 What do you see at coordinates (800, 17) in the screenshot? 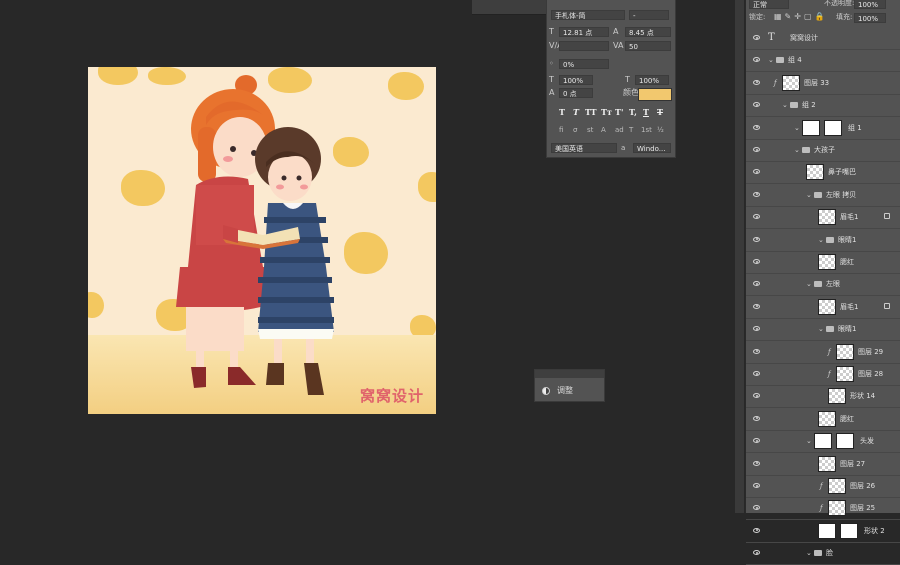
I see `lock-icons: ▦✎✛▢🔒` at bounding box center [800, 17].